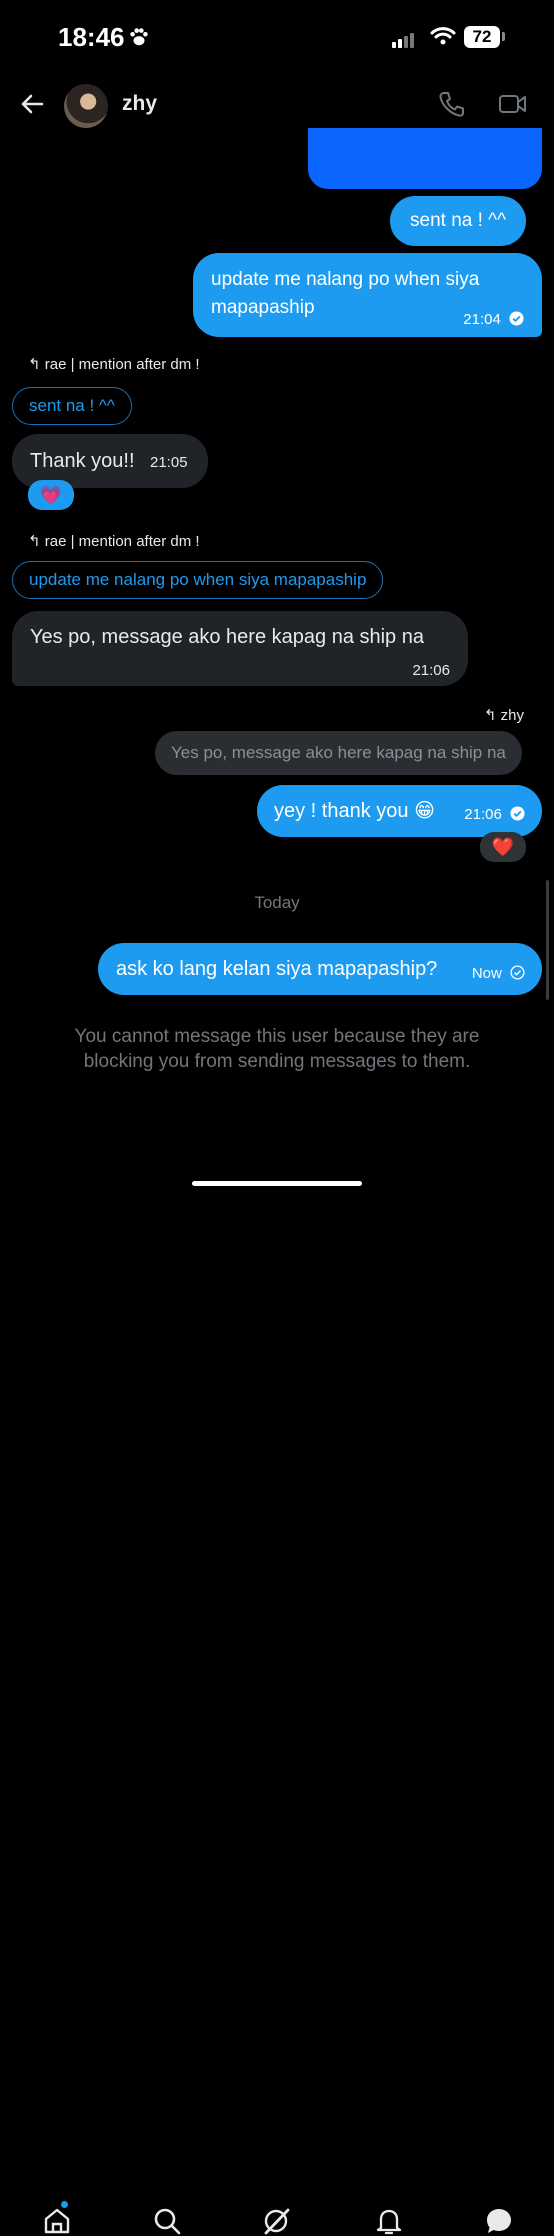 This screenshot has width=554, height=2236. What do you see at coordinates (91, 37) in the screenshot?
I see `status-time: 18:46` at bounding box center [91, 37].